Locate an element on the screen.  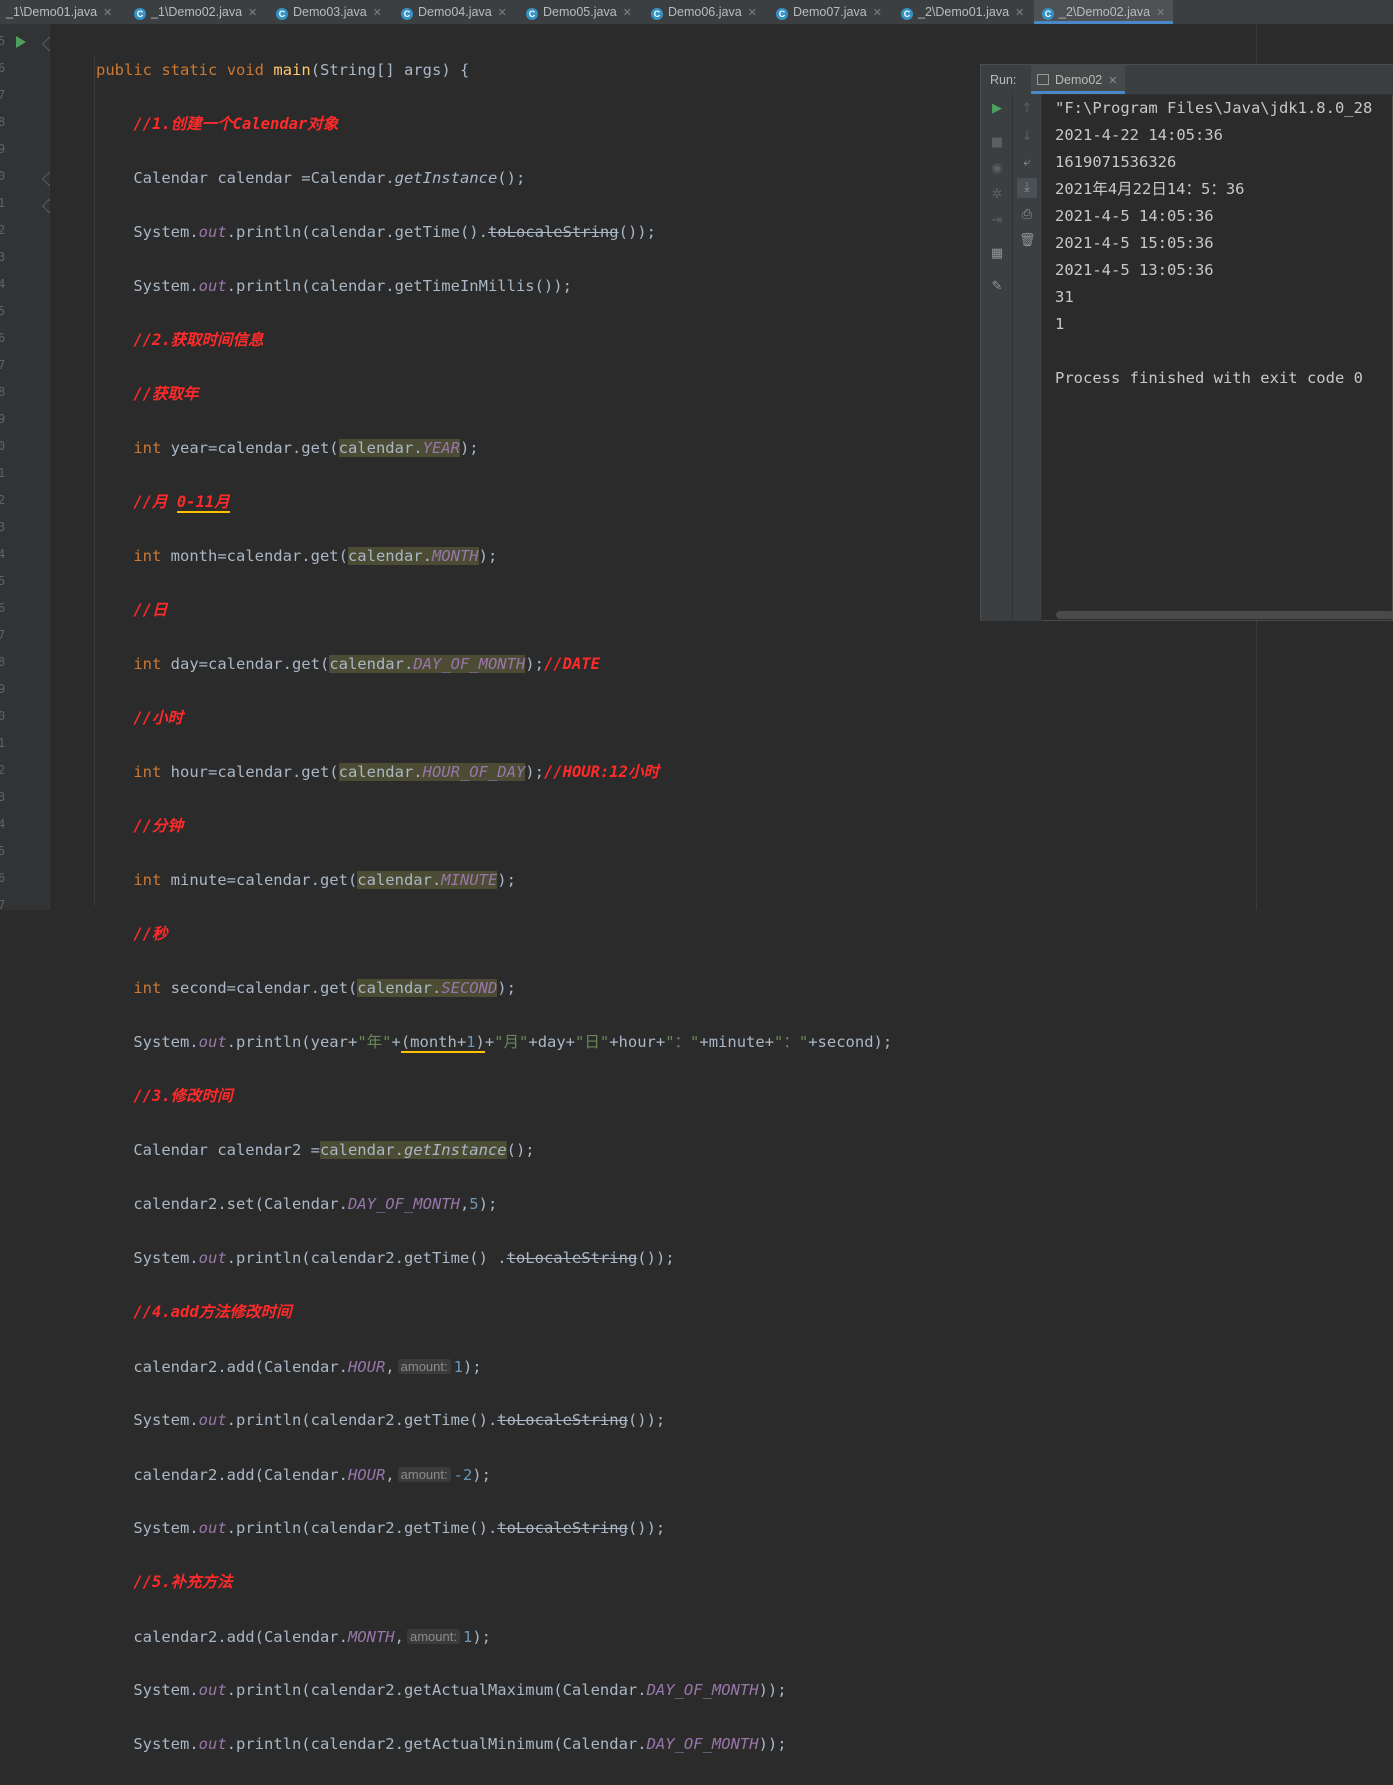
run-toolbar-right: ↑ ↓ ⤶ ⤓ ⎙ 🗑 is located at coordinates (1027, 357).